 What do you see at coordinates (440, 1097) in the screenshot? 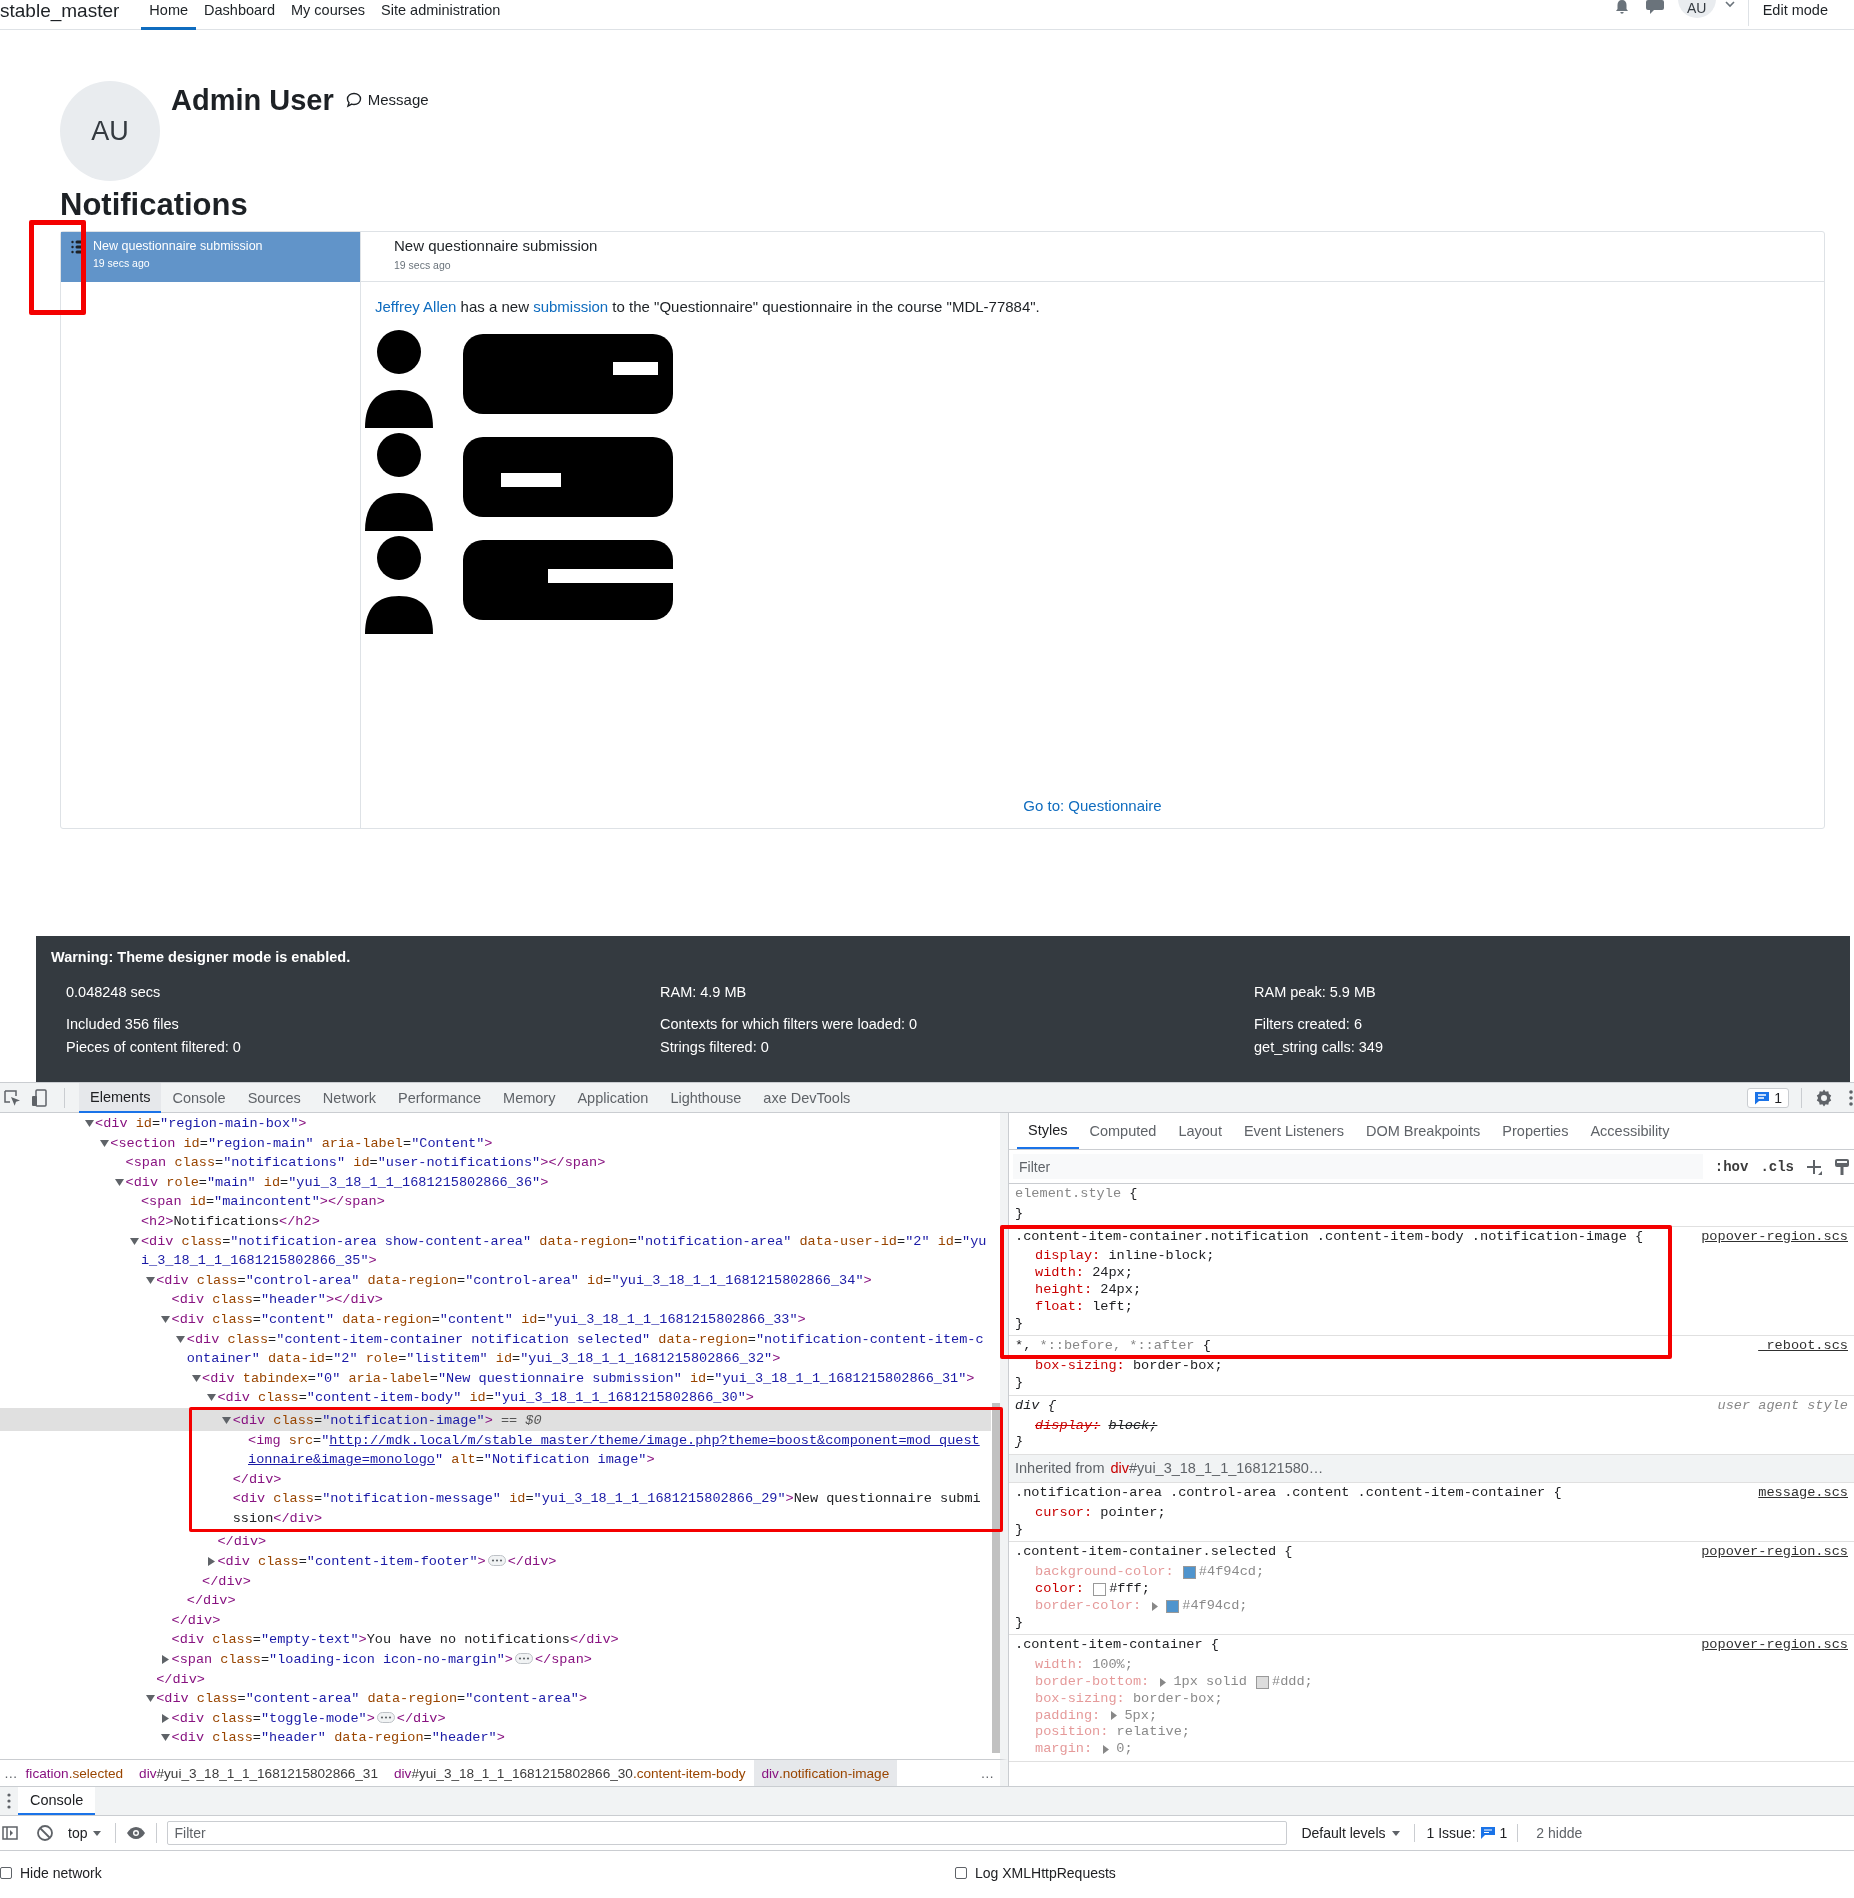
I see `devtools-tab: Performance` at bounding box center [440, 1097].